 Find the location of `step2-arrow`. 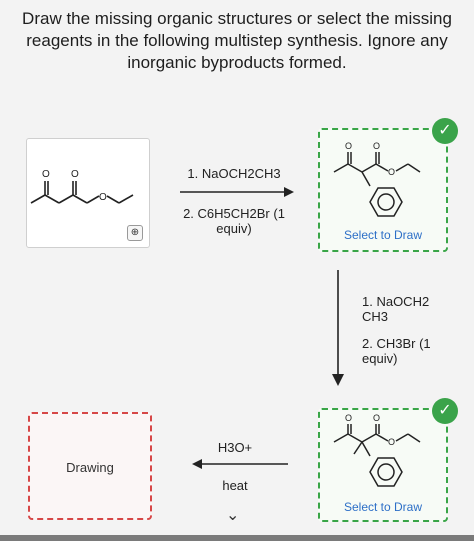

step2-arrow is located at coordinates (338, 328).